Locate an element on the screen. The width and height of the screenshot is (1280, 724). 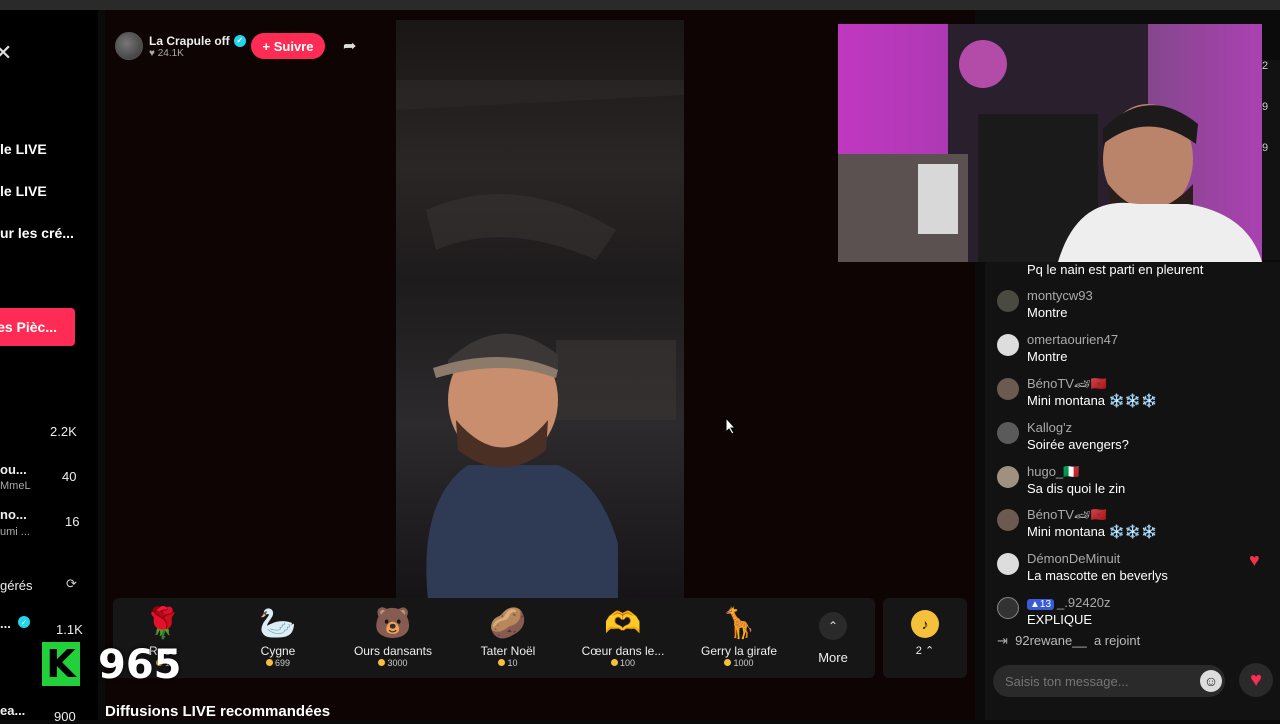
follow-button: + Suivre is located at coordinates (288, 46).